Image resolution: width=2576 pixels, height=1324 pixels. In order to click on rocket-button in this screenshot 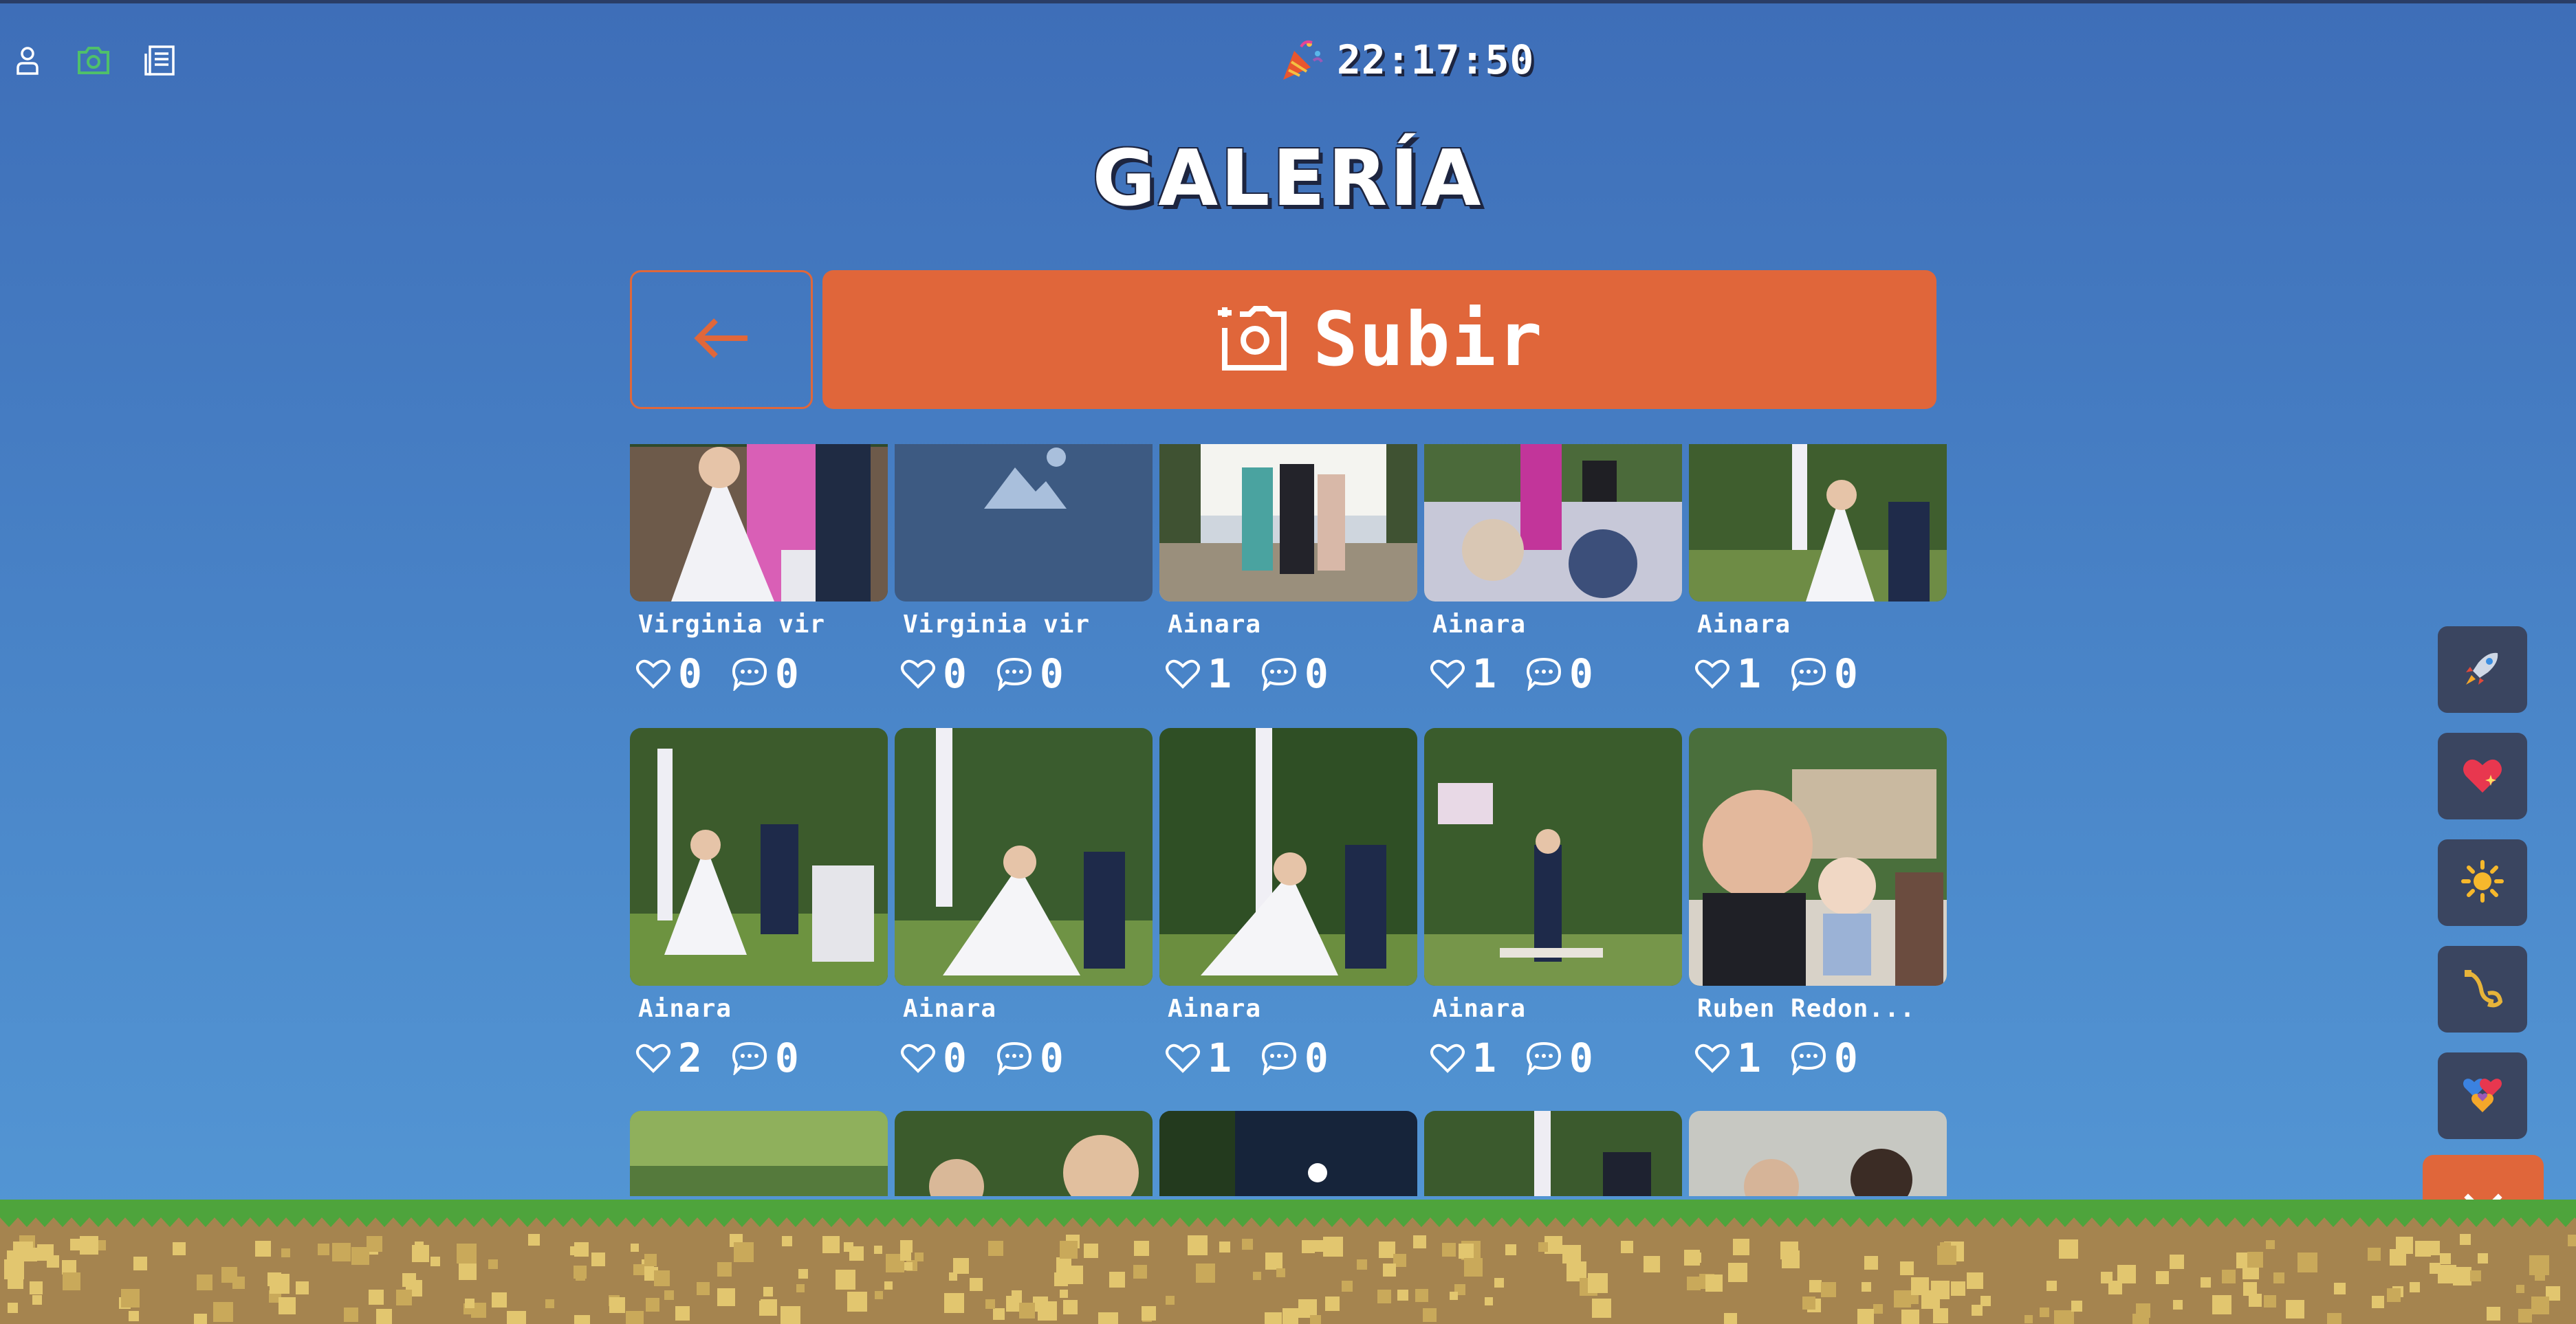, I will do `click(2482, 669)`.